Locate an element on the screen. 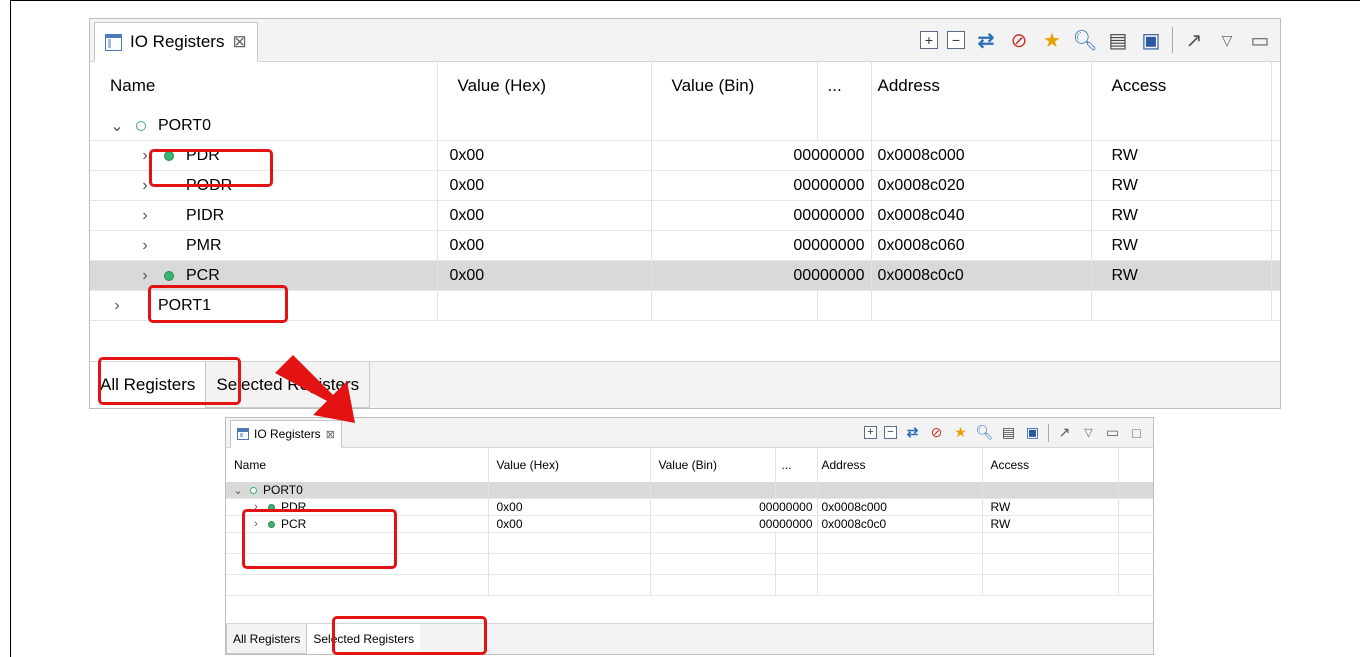 This screenshot has width=1361, height=657. view-toolbar: + − ⇄ ⊘ ★ 🔍︎ ▤ ▣ ↗ ▽ ▭ □ is located at coordinates (1004, 432).